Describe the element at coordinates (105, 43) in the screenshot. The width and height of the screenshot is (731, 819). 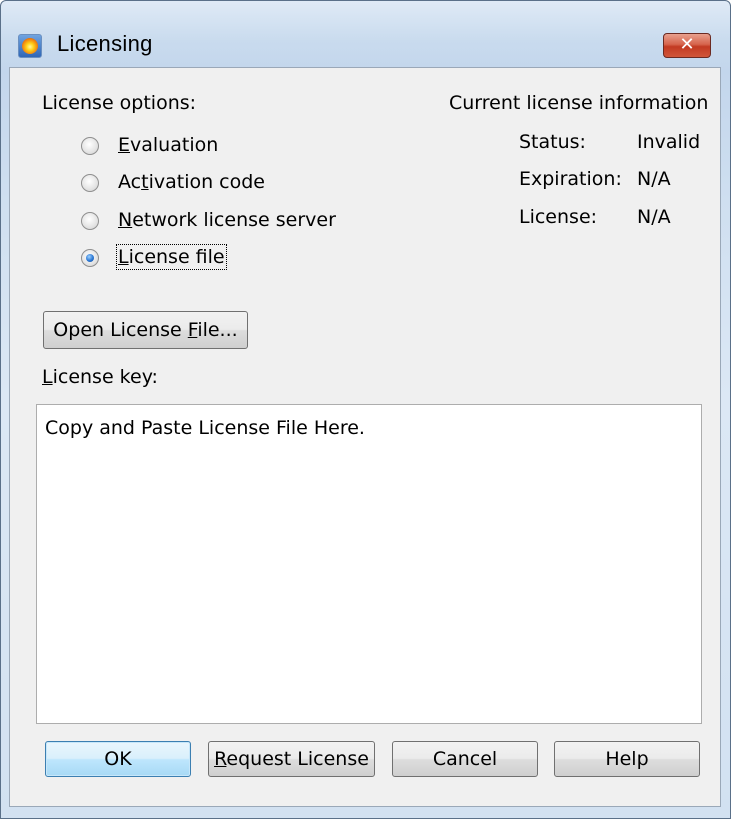
I see `window-title: Licensing` at that location.